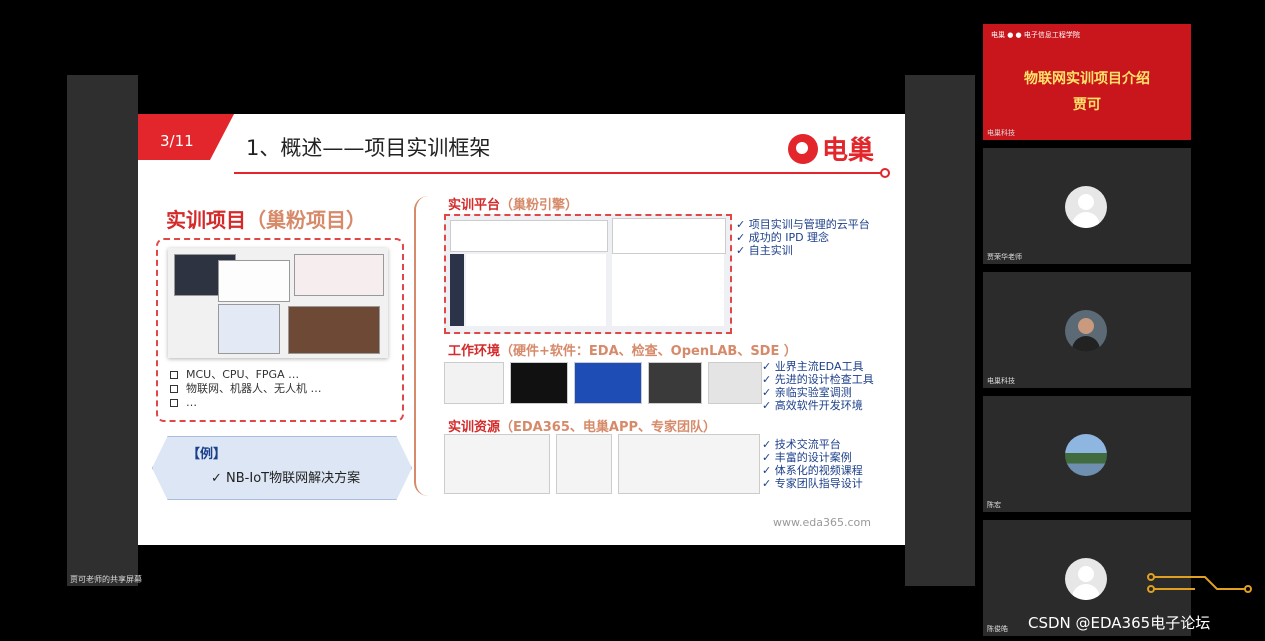 Image resolution: width=1265 pixels, height=641 pixels. I want to click on section-platform-title: 实训平台（巢粉引擎）, so click(513, 205).